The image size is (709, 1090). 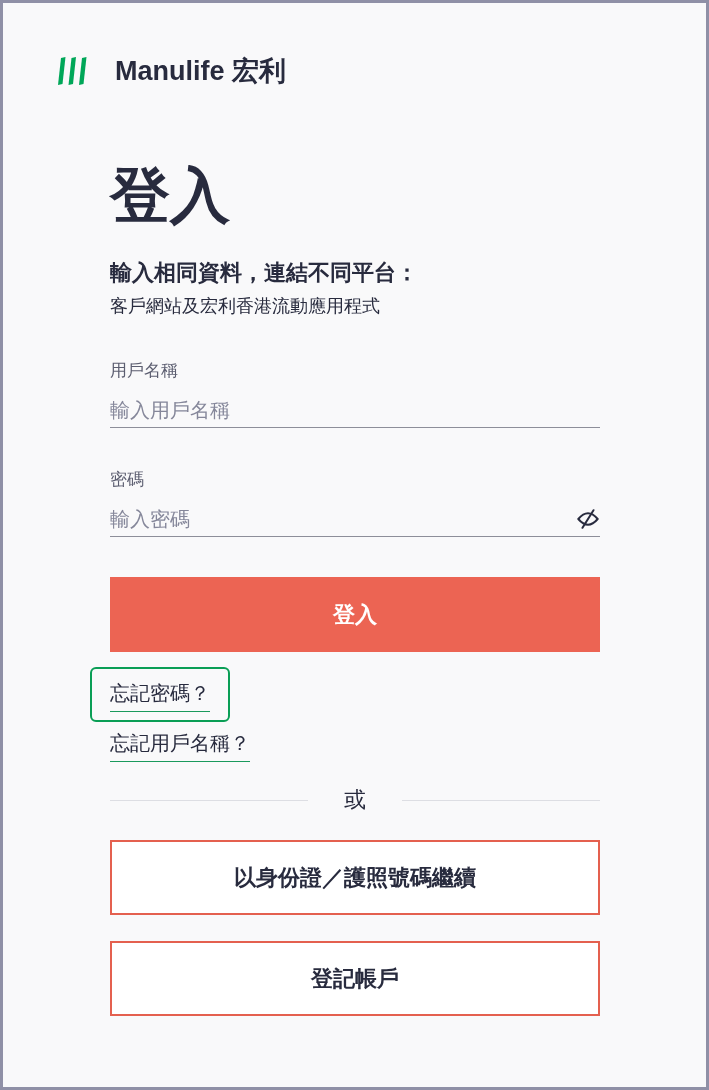 I want to click on intro-heading: 輸入相同資料，連結不同平台：, so click(x=264, y=273).